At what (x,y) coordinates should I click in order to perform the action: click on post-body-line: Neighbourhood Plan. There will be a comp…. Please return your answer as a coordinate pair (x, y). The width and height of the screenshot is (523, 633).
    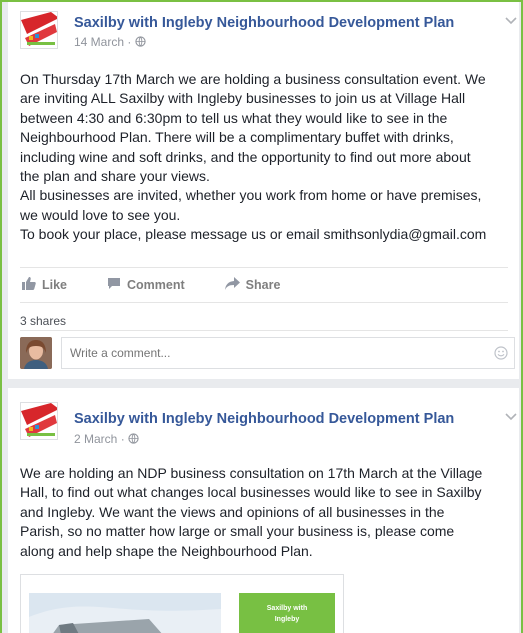
    Looking at the image, I should click on (237, 137).